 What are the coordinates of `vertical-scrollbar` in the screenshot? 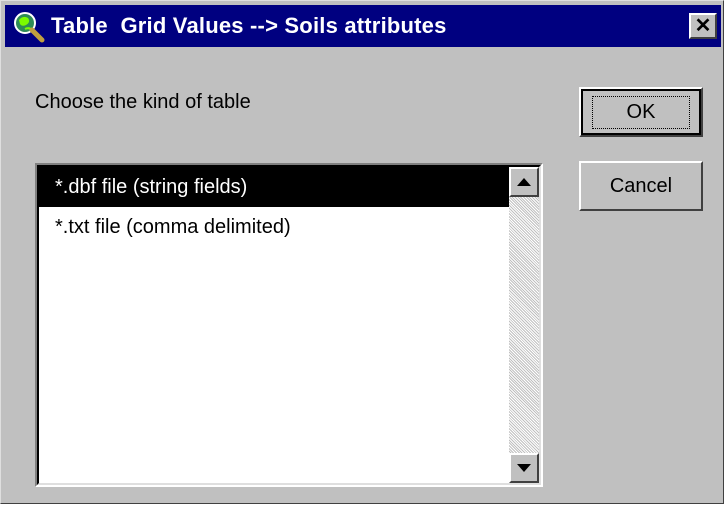 It's located at (524, 325).